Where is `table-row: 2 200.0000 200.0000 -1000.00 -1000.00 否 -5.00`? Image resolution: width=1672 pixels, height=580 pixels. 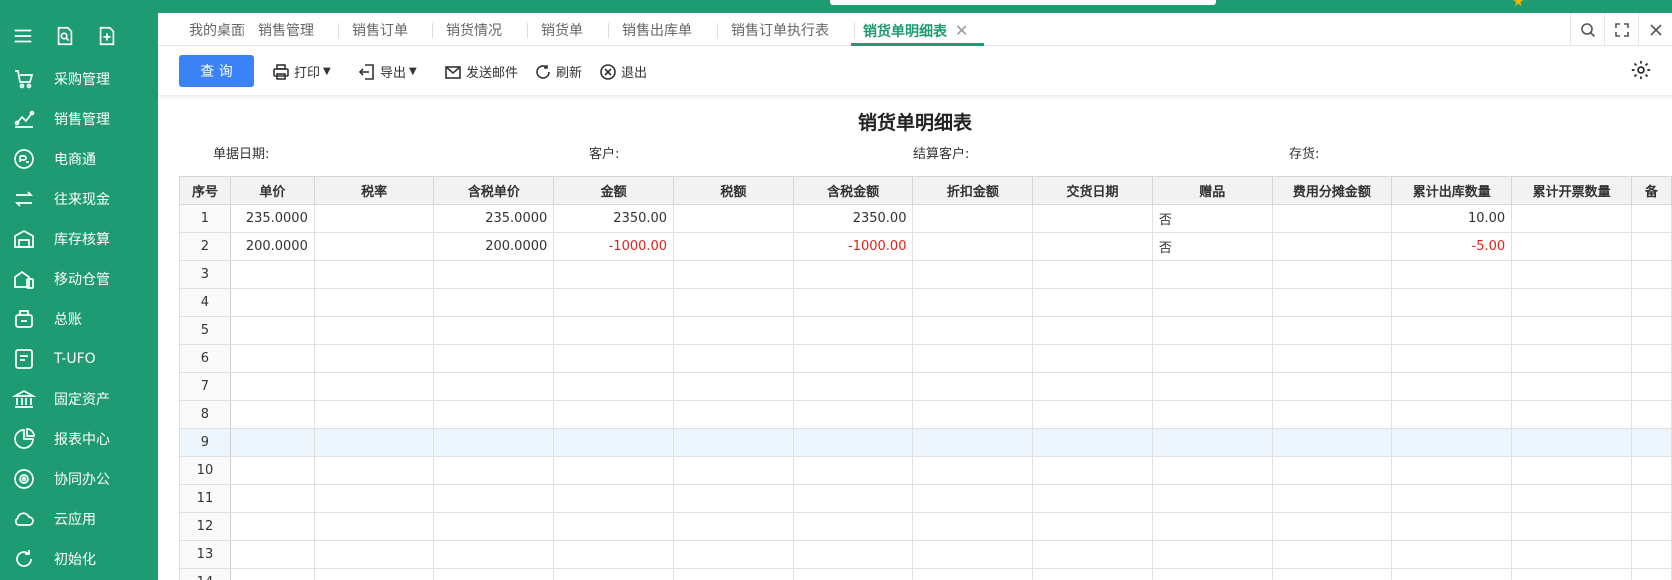
table-row: 2 200.0000 200.0000 -1000.00 -1000.00 否 -5.00 is located at coordinates (925, 246).